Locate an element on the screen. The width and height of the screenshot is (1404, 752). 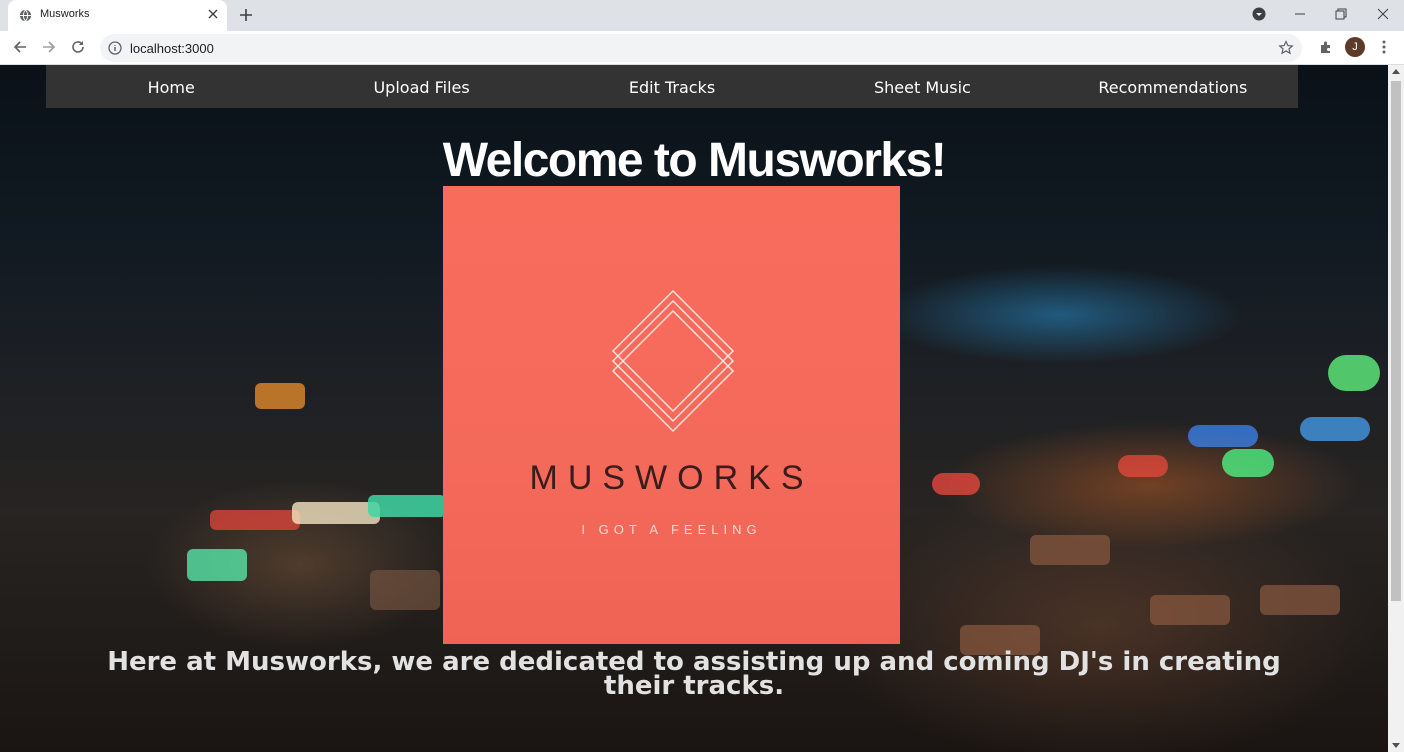
browser-tab-strip: Musworks is located at coordinates (702, 15).